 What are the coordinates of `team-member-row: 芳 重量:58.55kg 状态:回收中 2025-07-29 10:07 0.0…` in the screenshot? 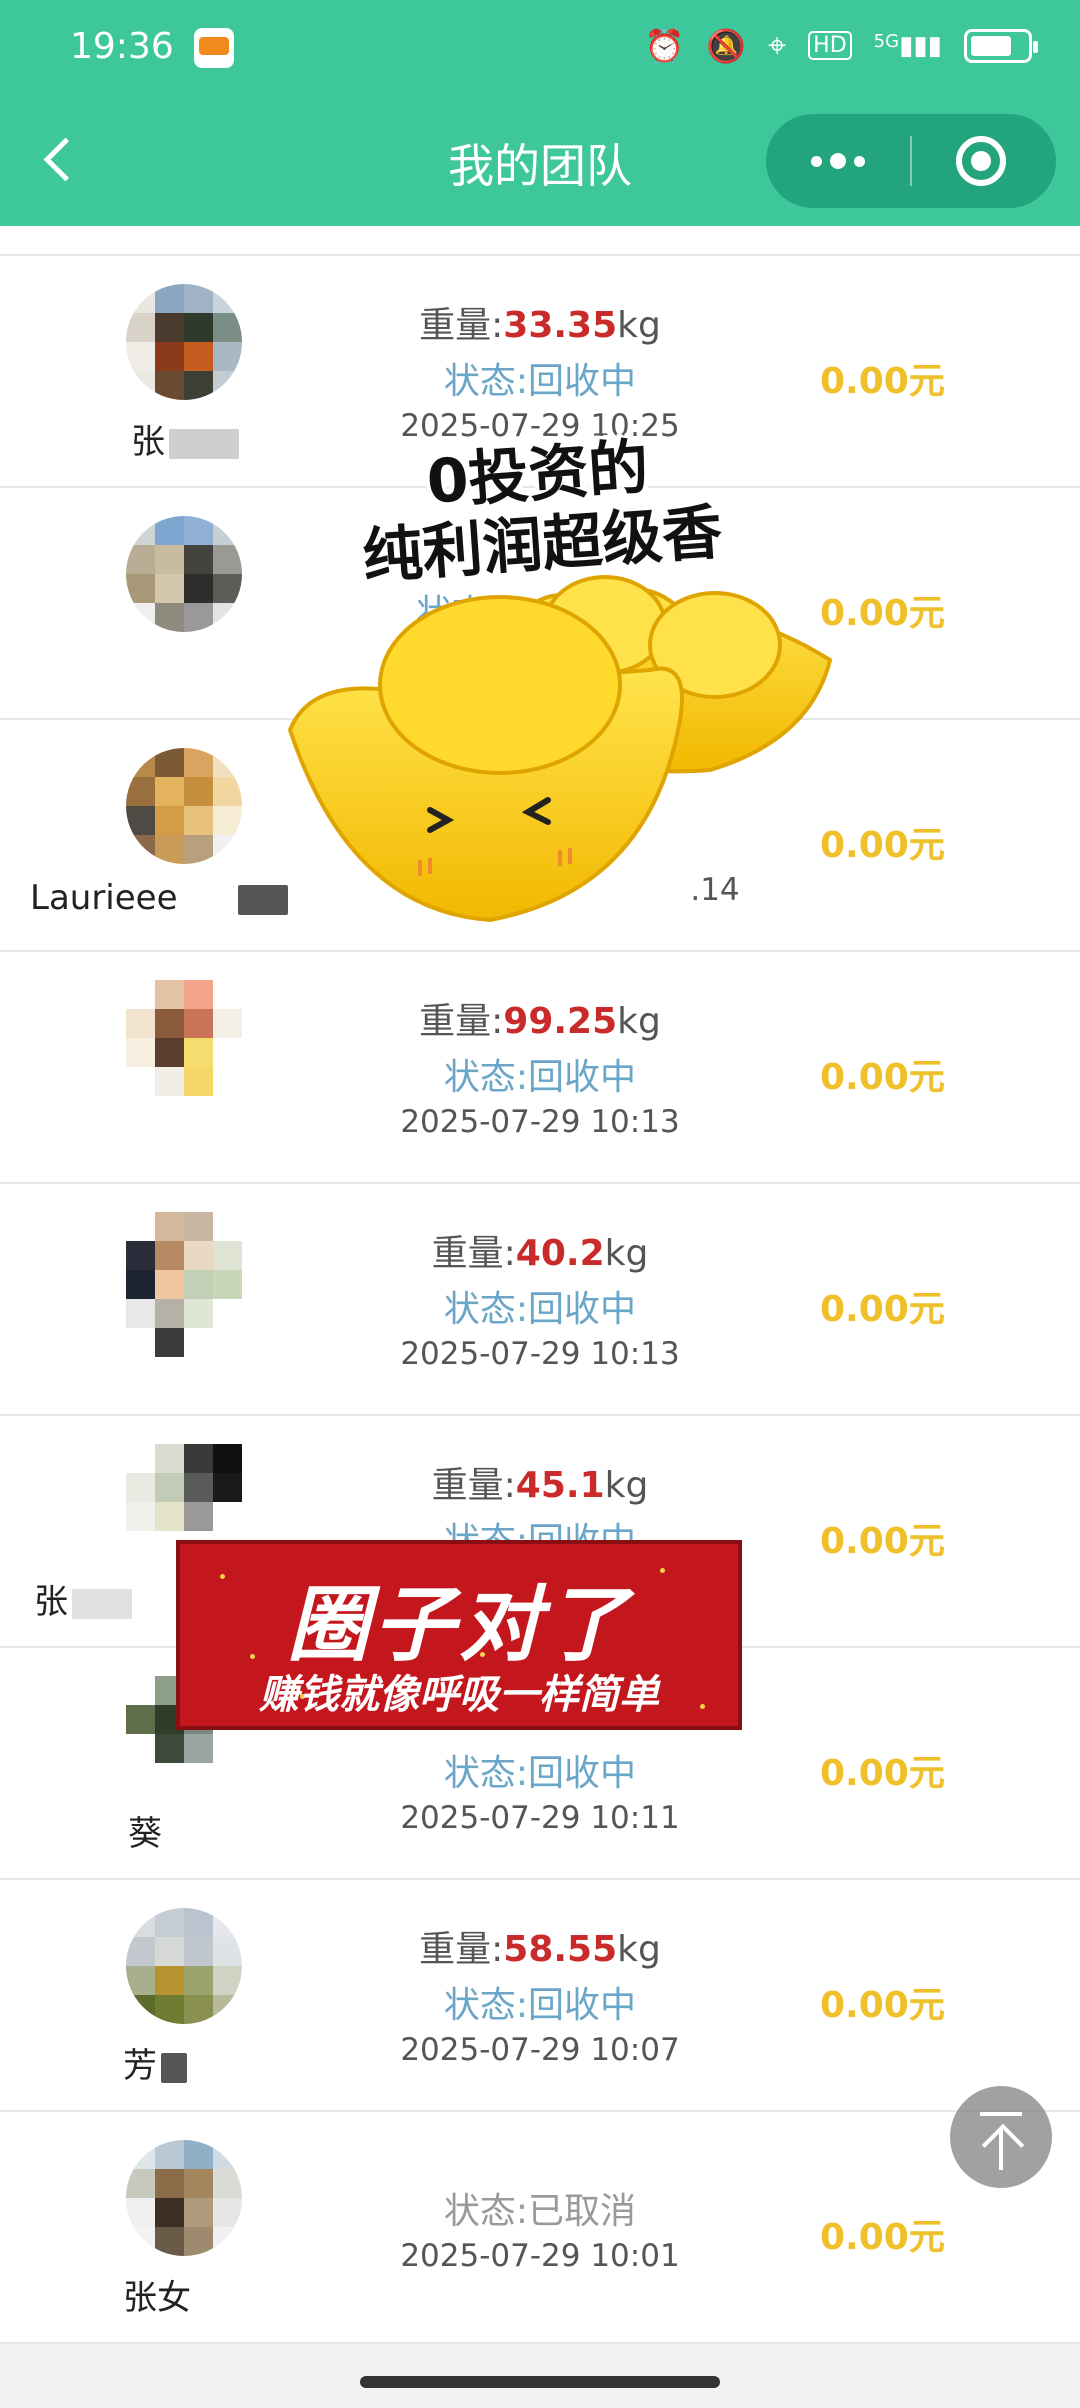 It's located at (540, 1996).